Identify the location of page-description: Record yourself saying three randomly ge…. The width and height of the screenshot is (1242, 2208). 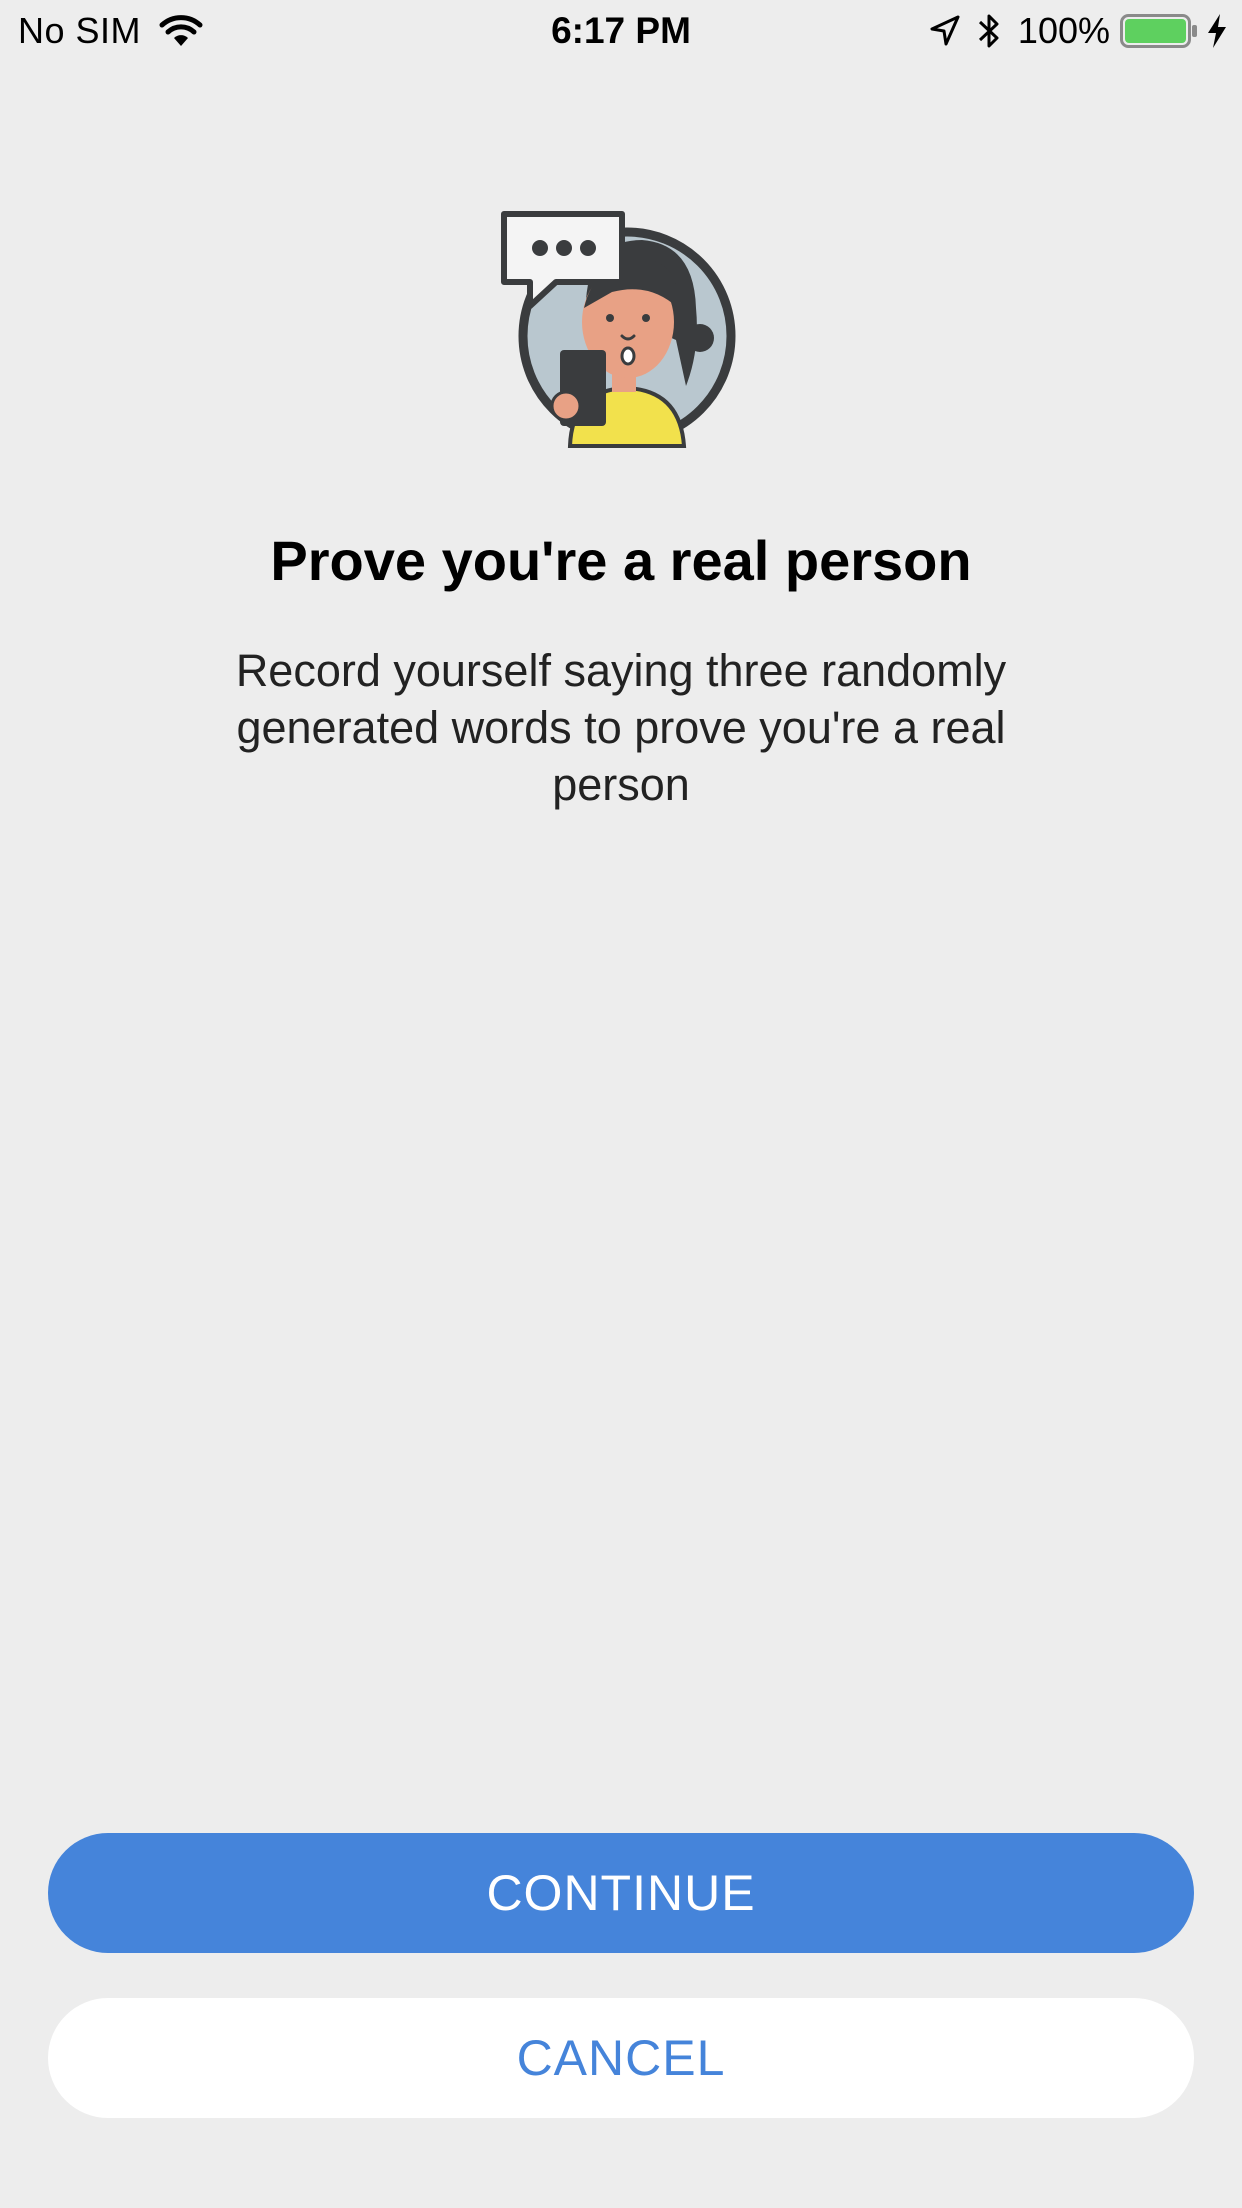
(621, 727).